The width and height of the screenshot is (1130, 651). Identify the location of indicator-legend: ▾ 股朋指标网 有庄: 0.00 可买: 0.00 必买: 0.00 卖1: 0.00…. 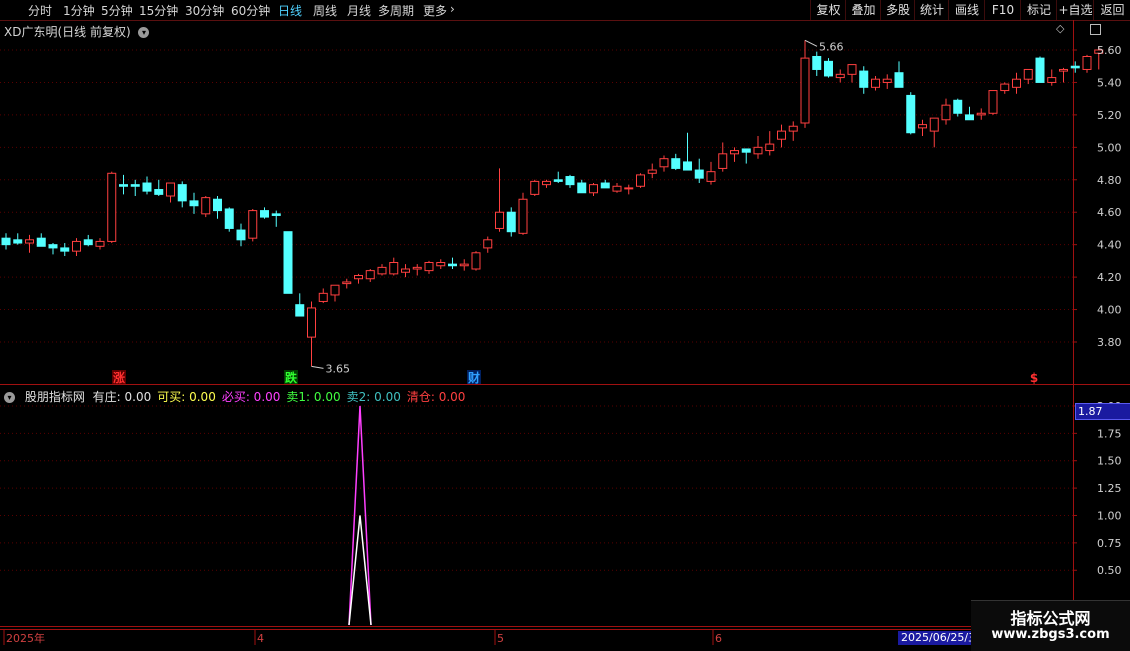
(240, 396).